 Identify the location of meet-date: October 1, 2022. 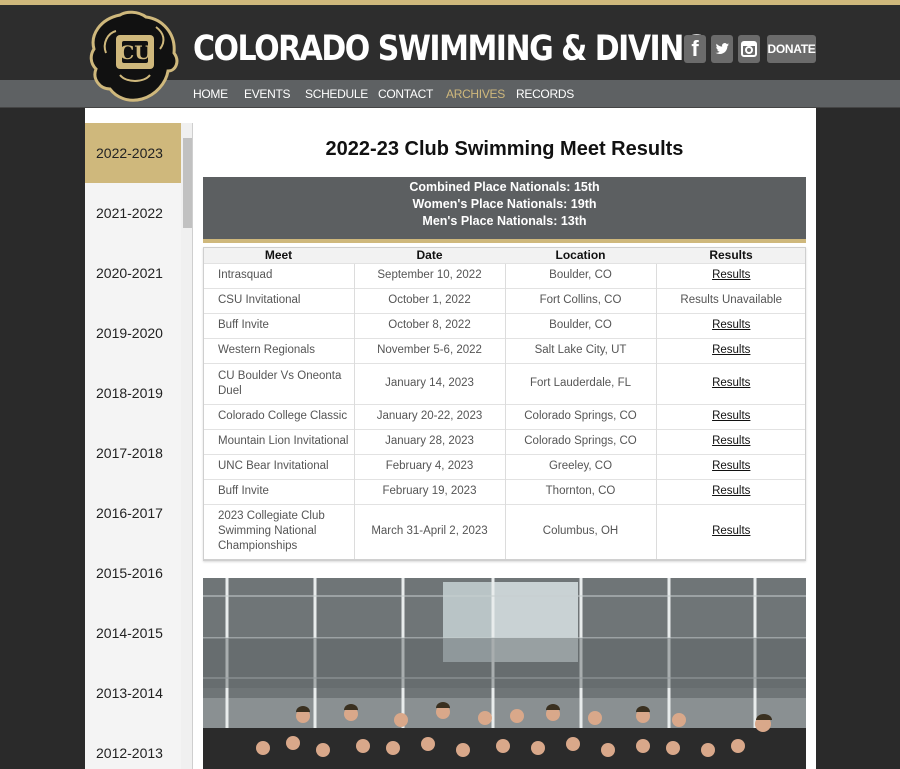
(429, 300).